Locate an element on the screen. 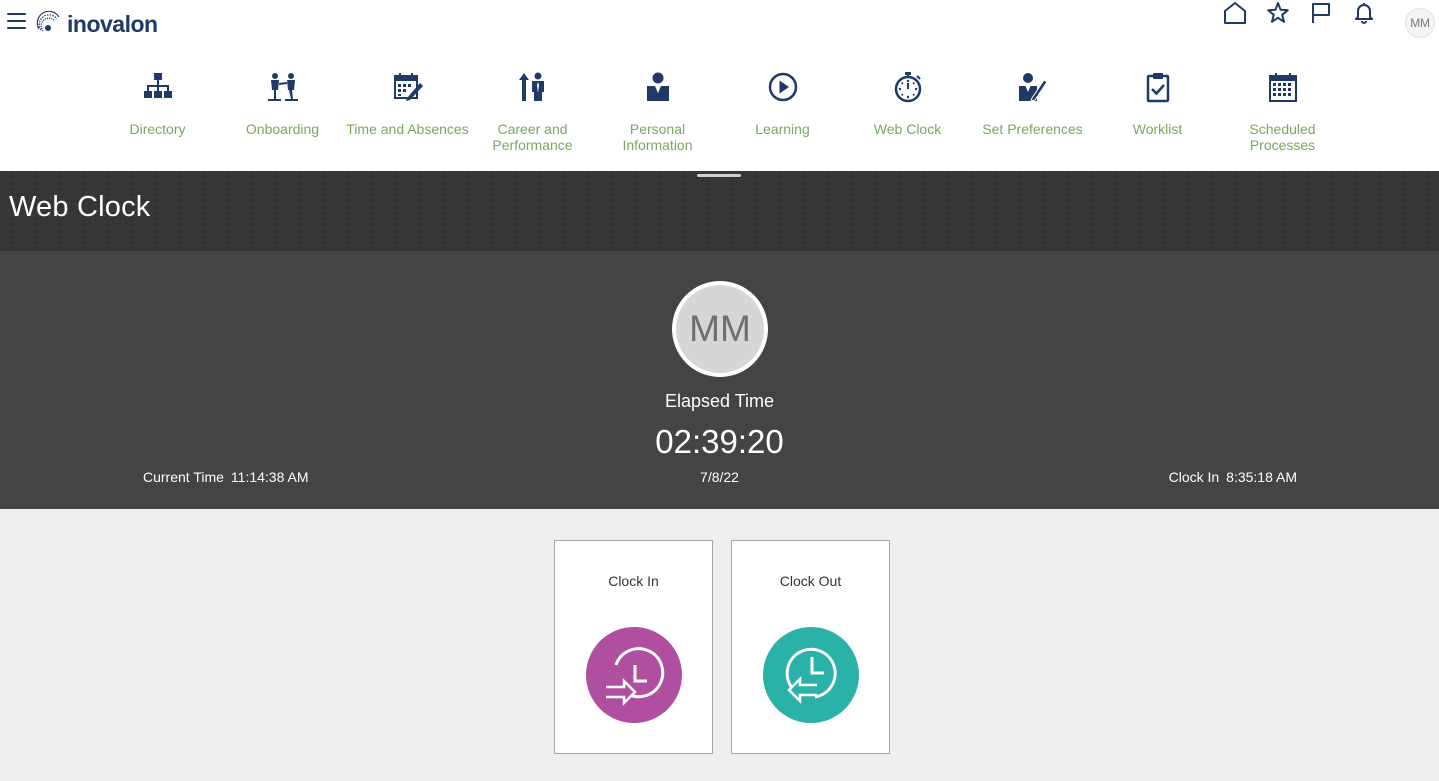  clock-in-button: Clock In is located at coordinates (633, 647).